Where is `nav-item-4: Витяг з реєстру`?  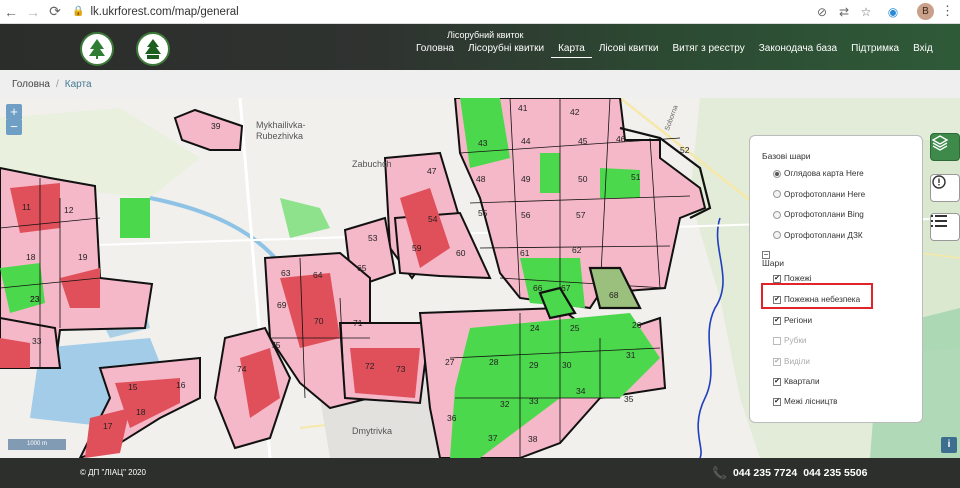
nav-item-4: Витяг з реєстру is located at coordinates (708, 50).